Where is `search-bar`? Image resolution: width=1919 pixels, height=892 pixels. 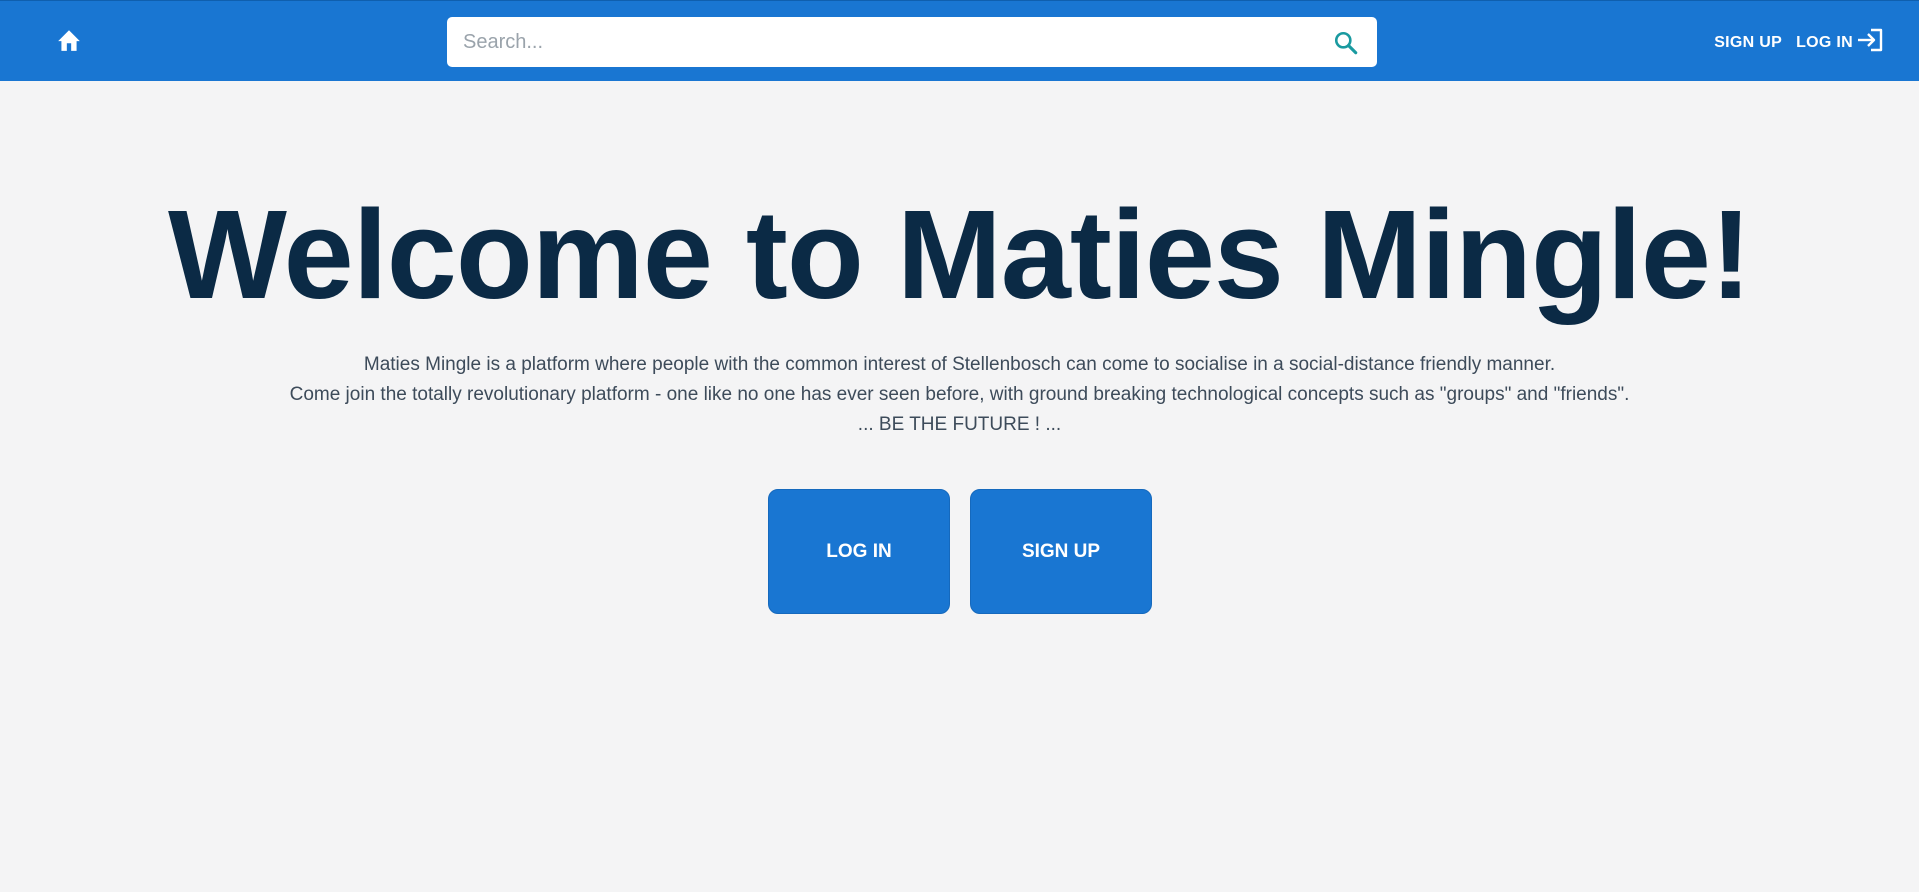
search-bar is located at coordinates (912, 42).